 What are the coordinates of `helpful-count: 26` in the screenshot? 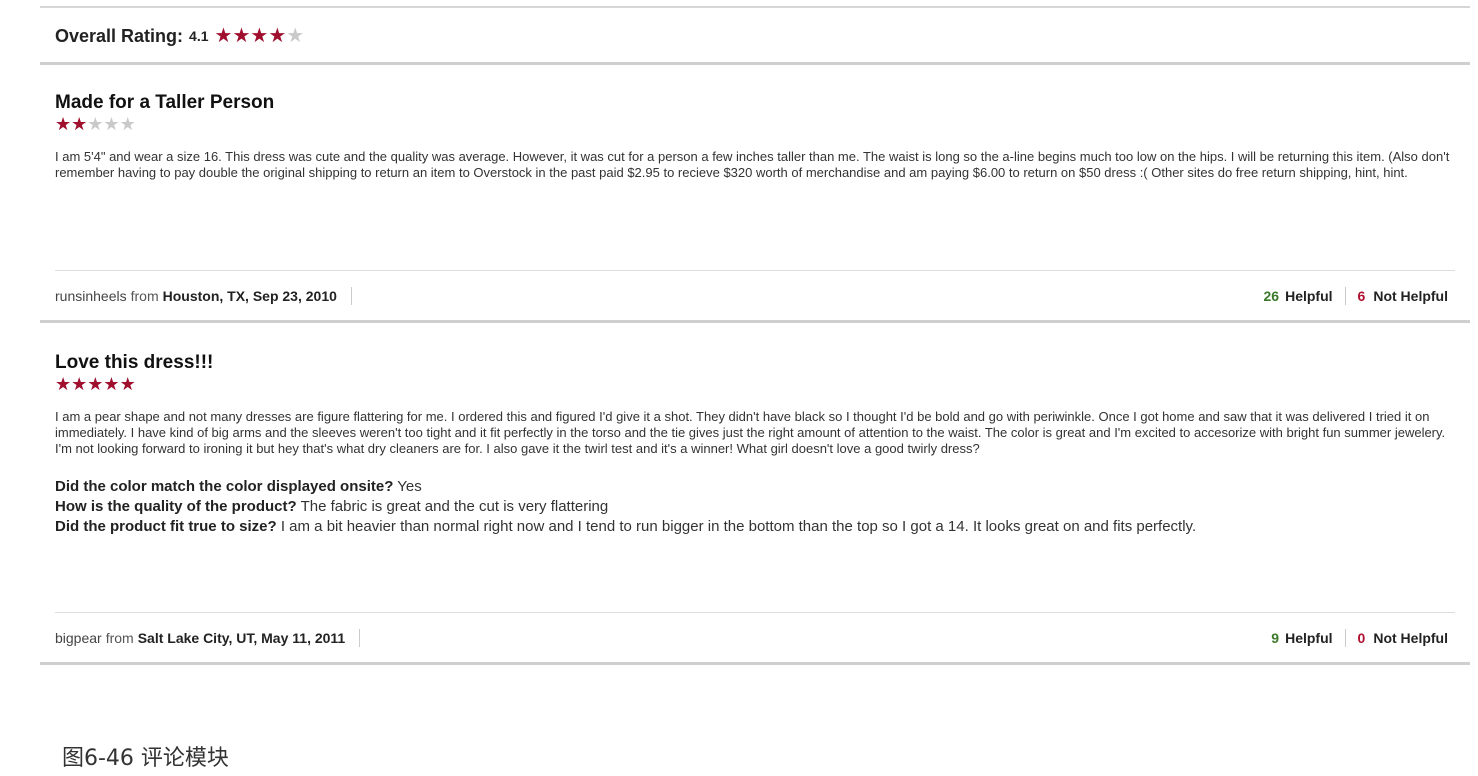 It's located at (1271, 296).